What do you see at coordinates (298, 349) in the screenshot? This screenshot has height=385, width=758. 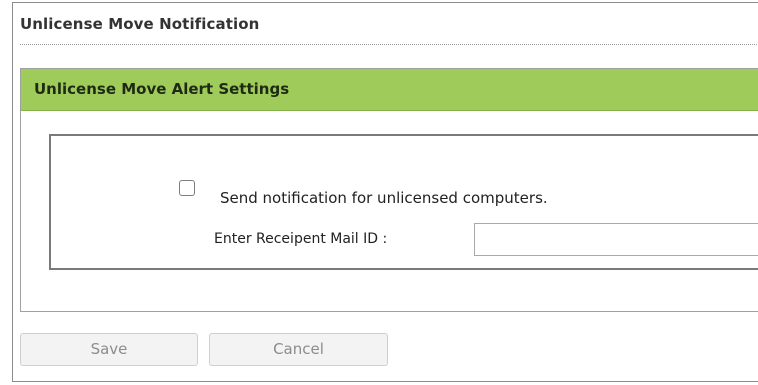 I see `cancel-button: Cancel` at bounding box center [298, 349].